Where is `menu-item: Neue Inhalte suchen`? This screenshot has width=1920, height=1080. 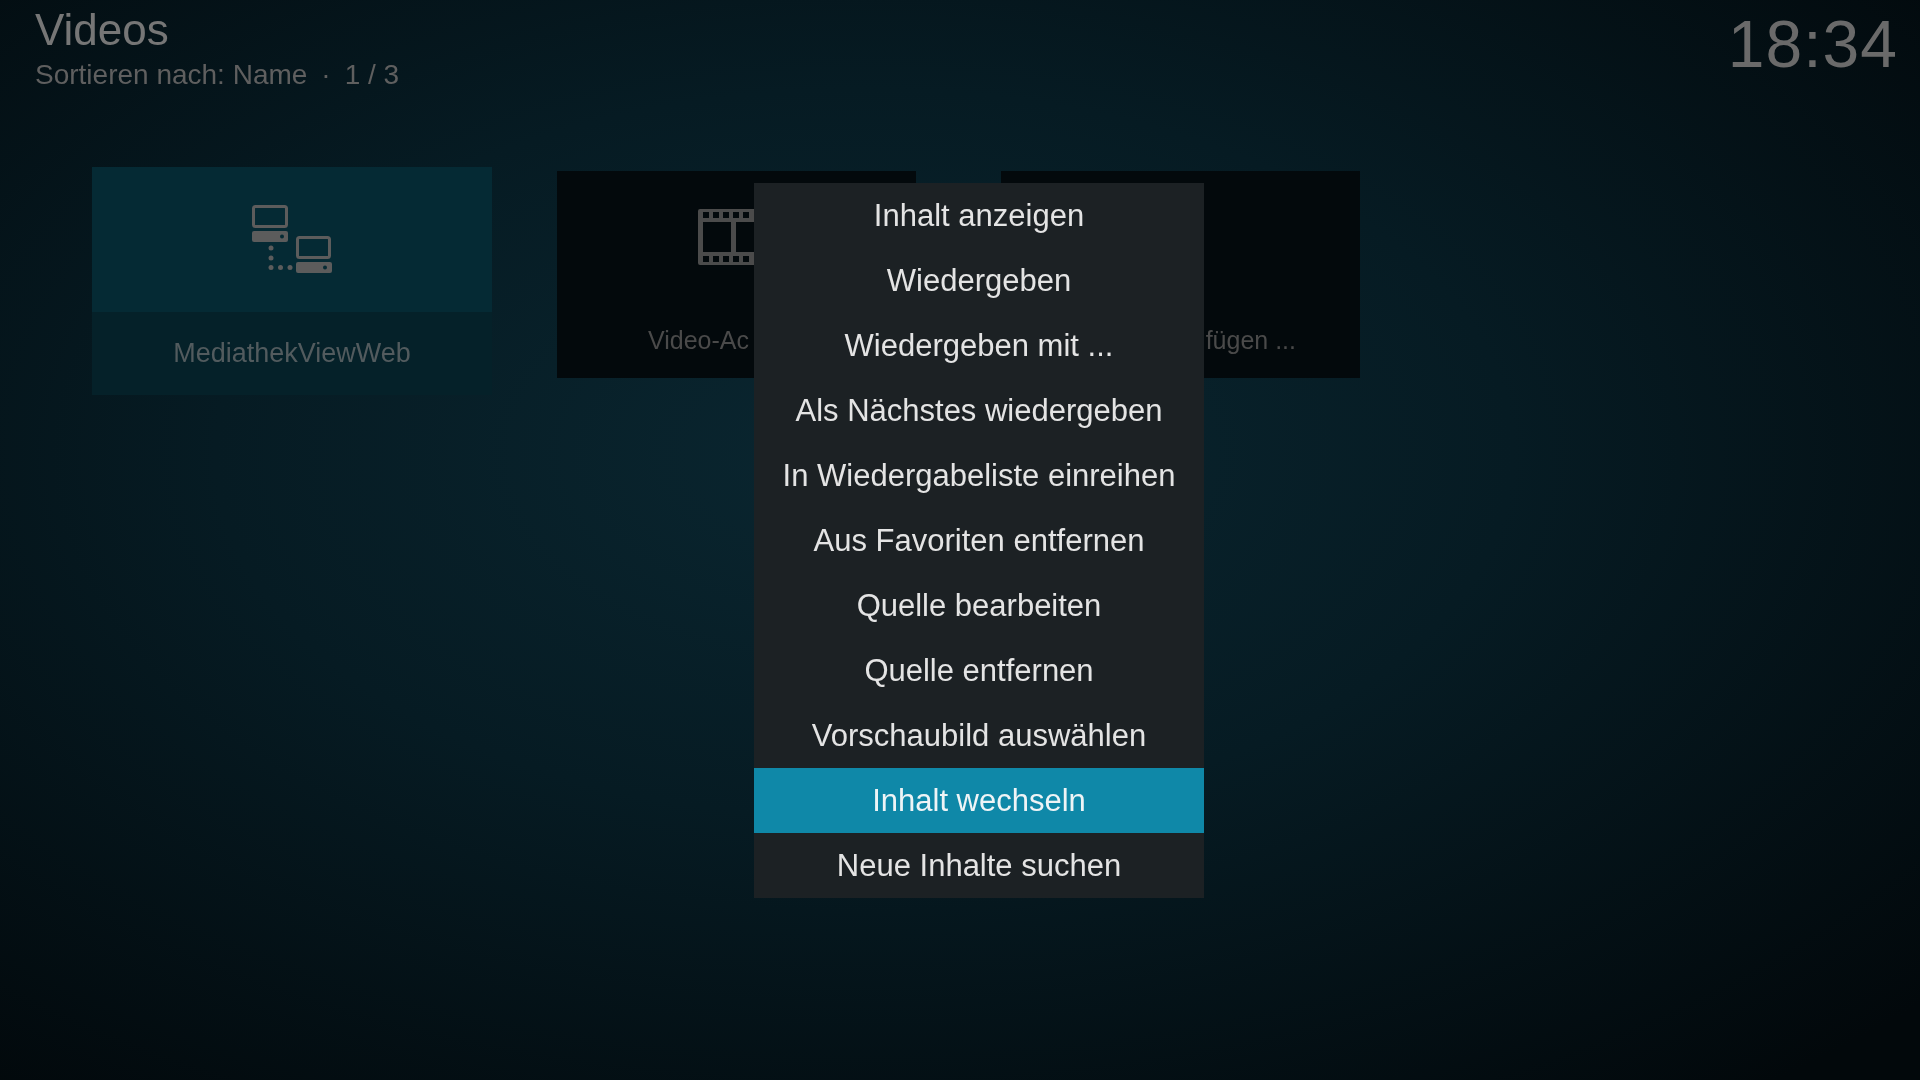
menu-item: Neue Inhalte suchen is located at coordinates (979, 865).